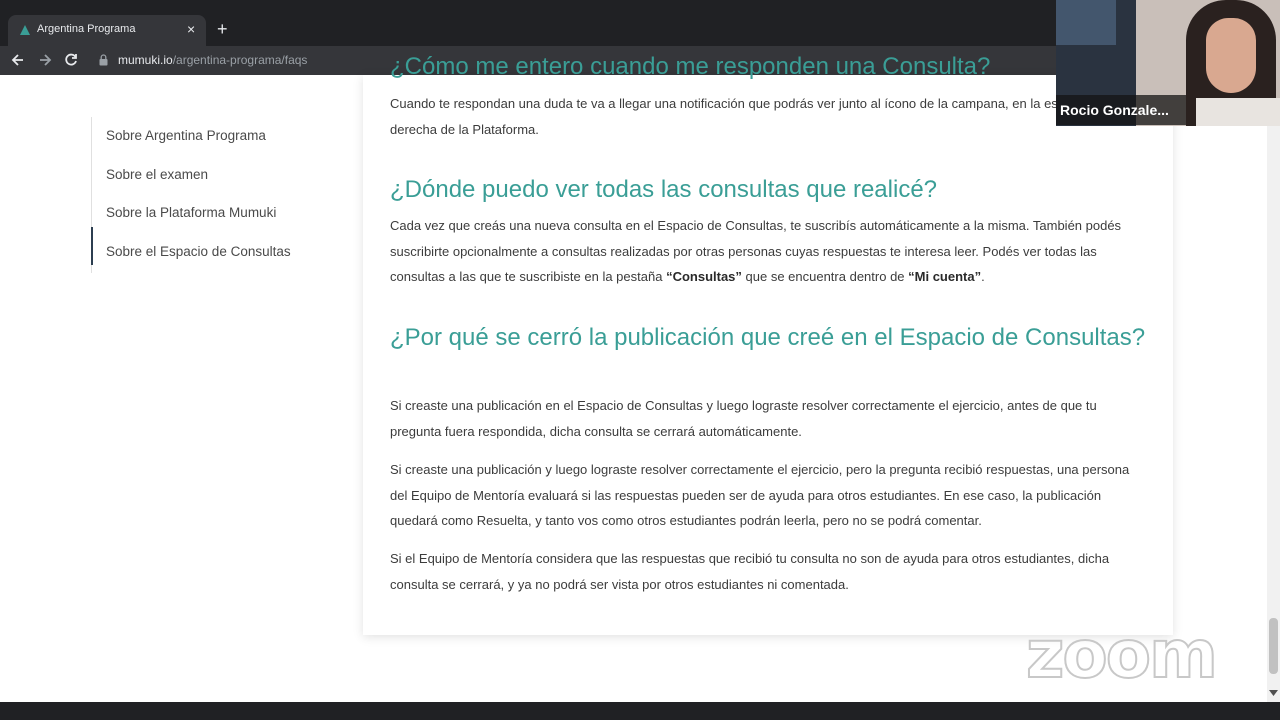 The width and height of the screenshot is (1280, 720). Describe the element at coordinates (18, 60) in the screenshot. I see `back-arrow-icon` at that location.